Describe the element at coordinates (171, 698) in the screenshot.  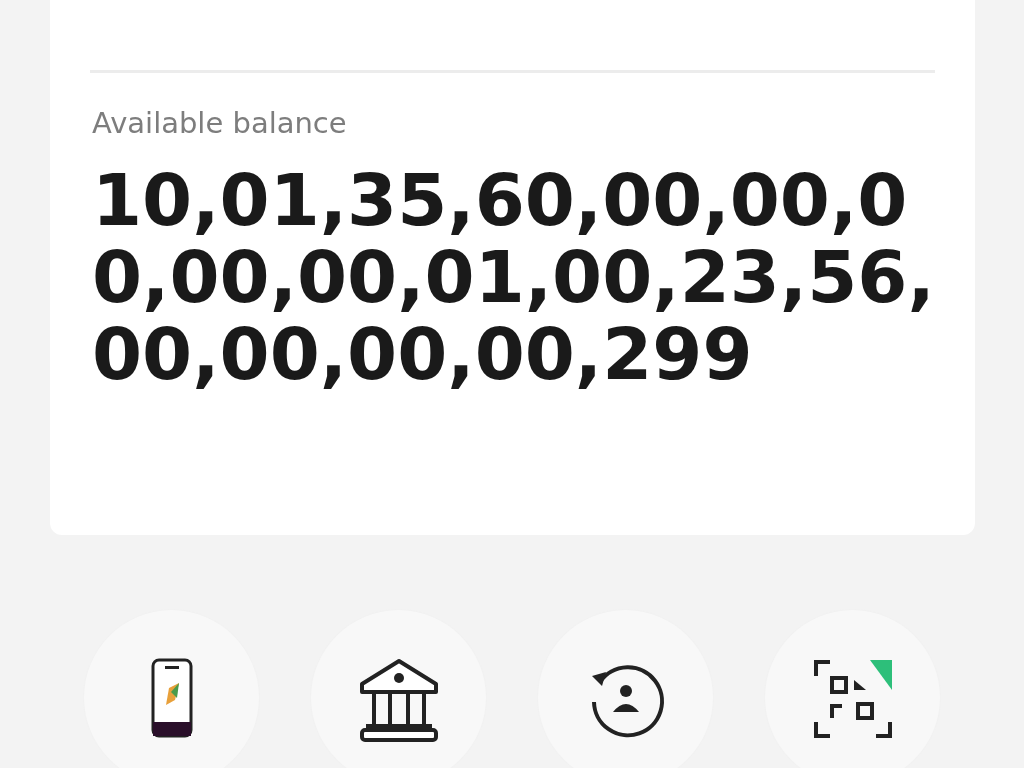
I see `phone-icon` at that location.